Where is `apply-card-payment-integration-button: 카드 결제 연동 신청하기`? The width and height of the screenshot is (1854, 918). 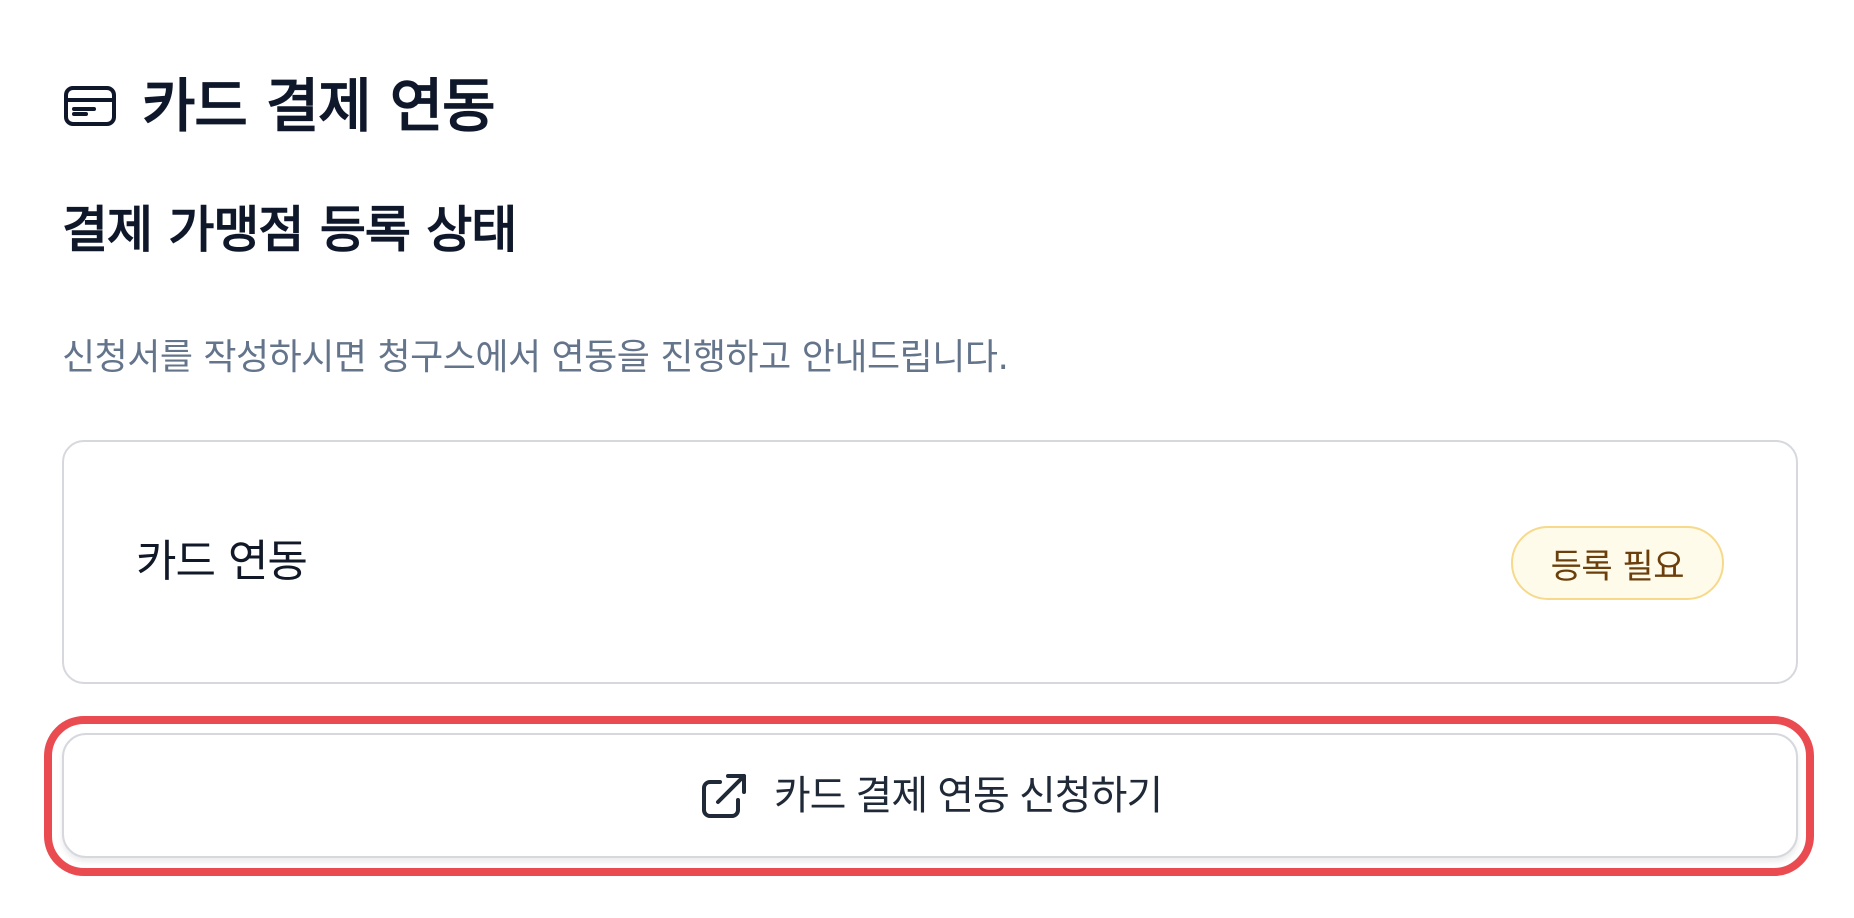
apply-card-payment-integration-button: 카드 결제 연동 신청하기 is located at coordinates (930, 795).